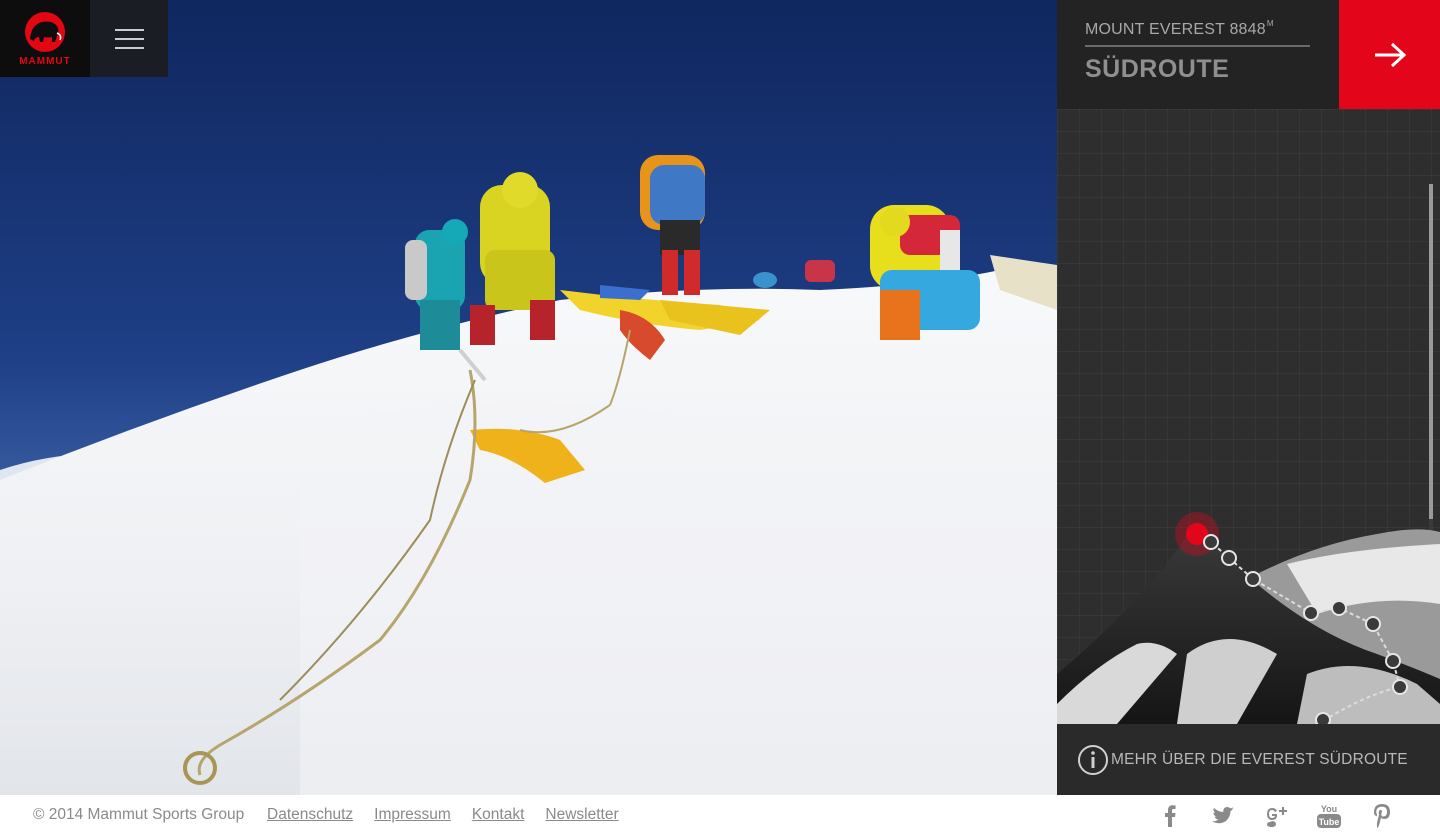 Image resolution: width=1440 pixels, height=836 pixels. What do you see at coordinates (45, 61) in the screenshot?
I see `brand-wordmark: MAMMUT` at bounding box center [45, 61].